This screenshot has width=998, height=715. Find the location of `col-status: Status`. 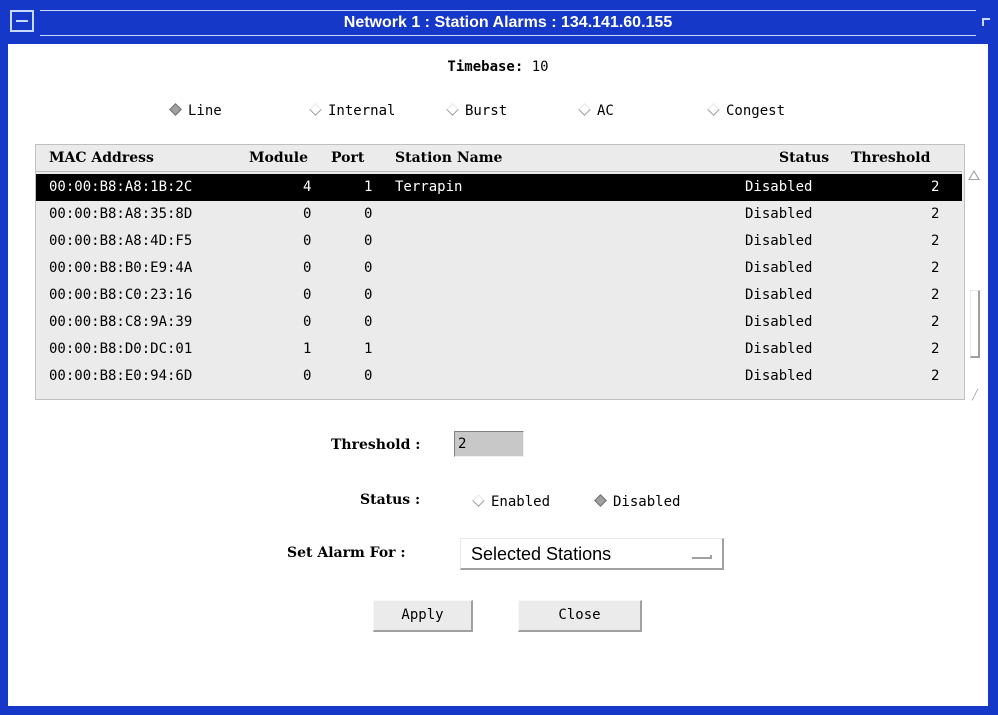

col-status: Status is located at coordinates (804, 158).